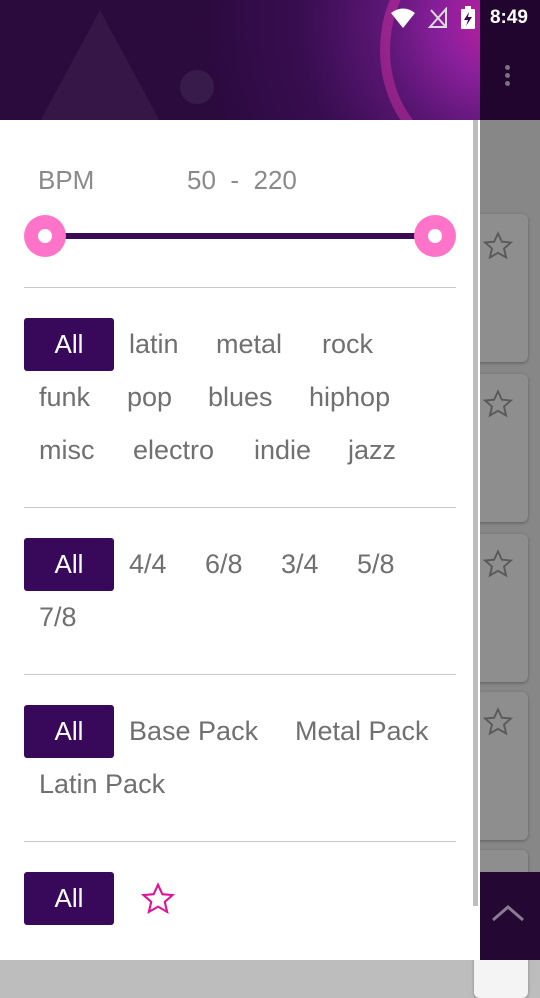  Describe the element at coordinates (475, 513) in the screenshot. I see `drawer-scrollbar` at that location.